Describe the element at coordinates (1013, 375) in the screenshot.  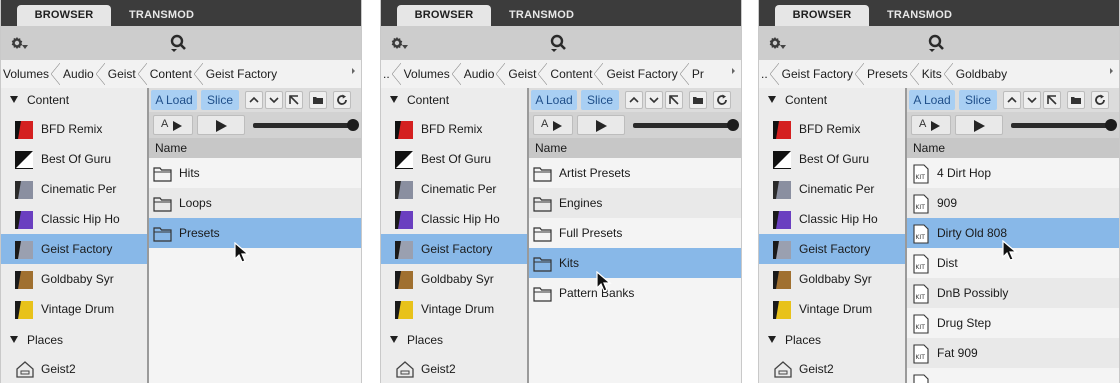
I see `list-item` at that location.